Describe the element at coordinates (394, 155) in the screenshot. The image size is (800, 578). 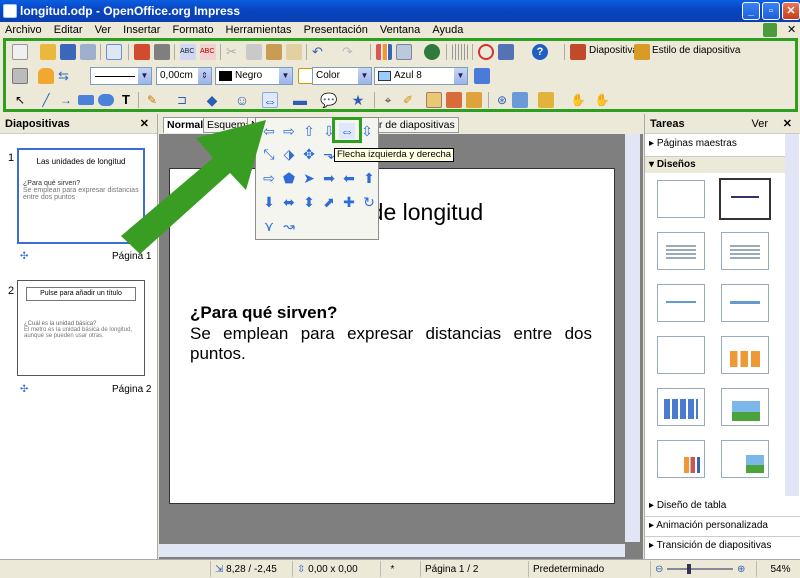
I see `tooltip: Flecha izquierda y derecha` at that location.